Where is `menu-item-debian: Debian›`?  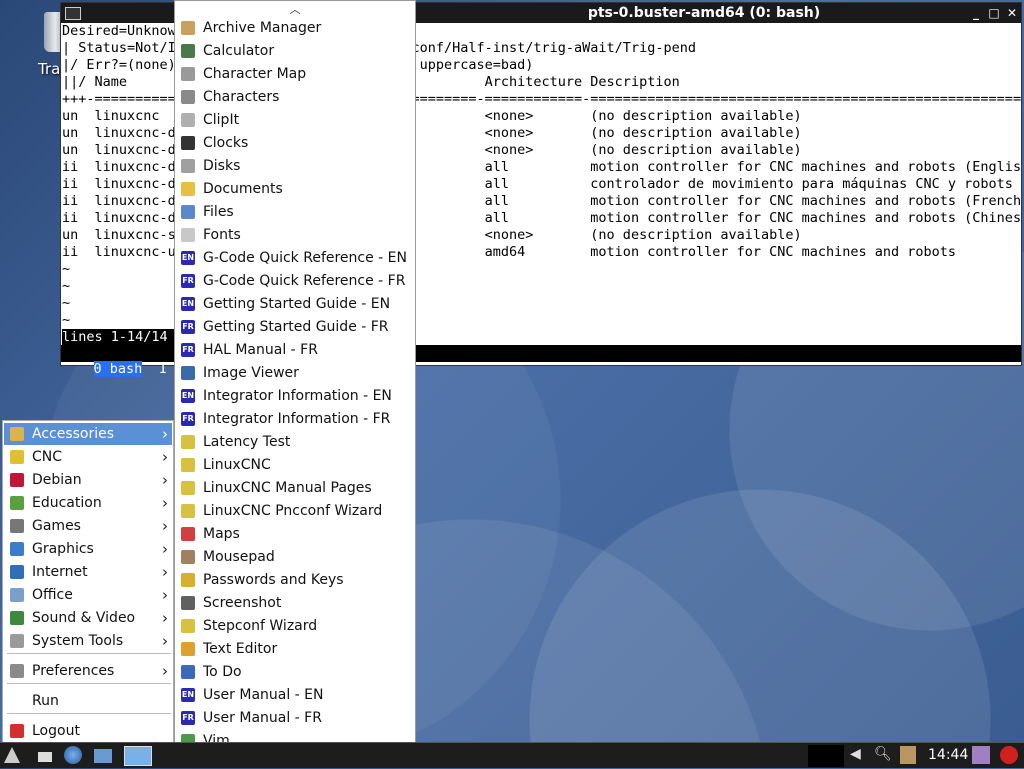
menu-item-debian: Debian› is located at coordinates (88, 480).